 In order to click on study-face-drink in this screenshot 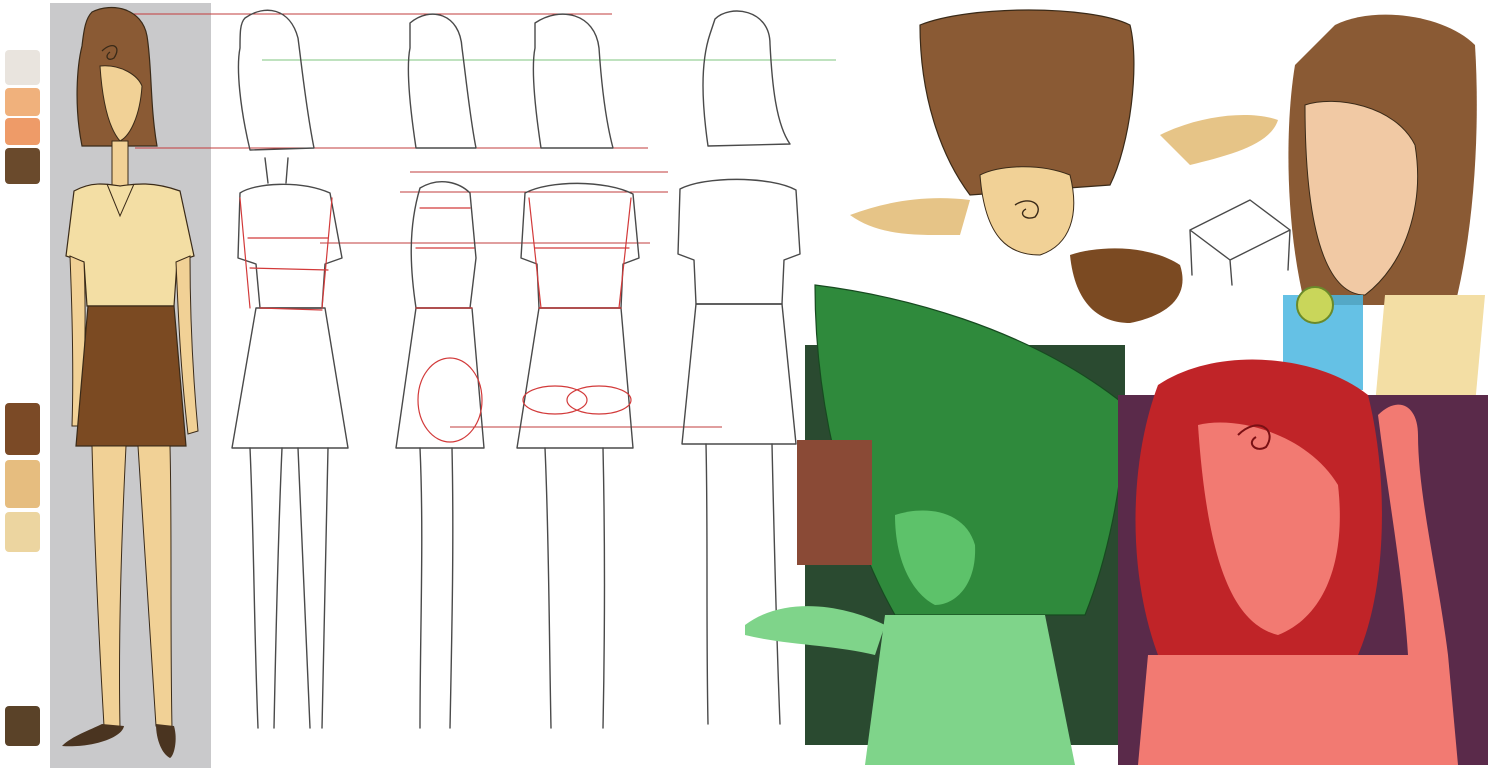, I will do `click(1384, 209)`.